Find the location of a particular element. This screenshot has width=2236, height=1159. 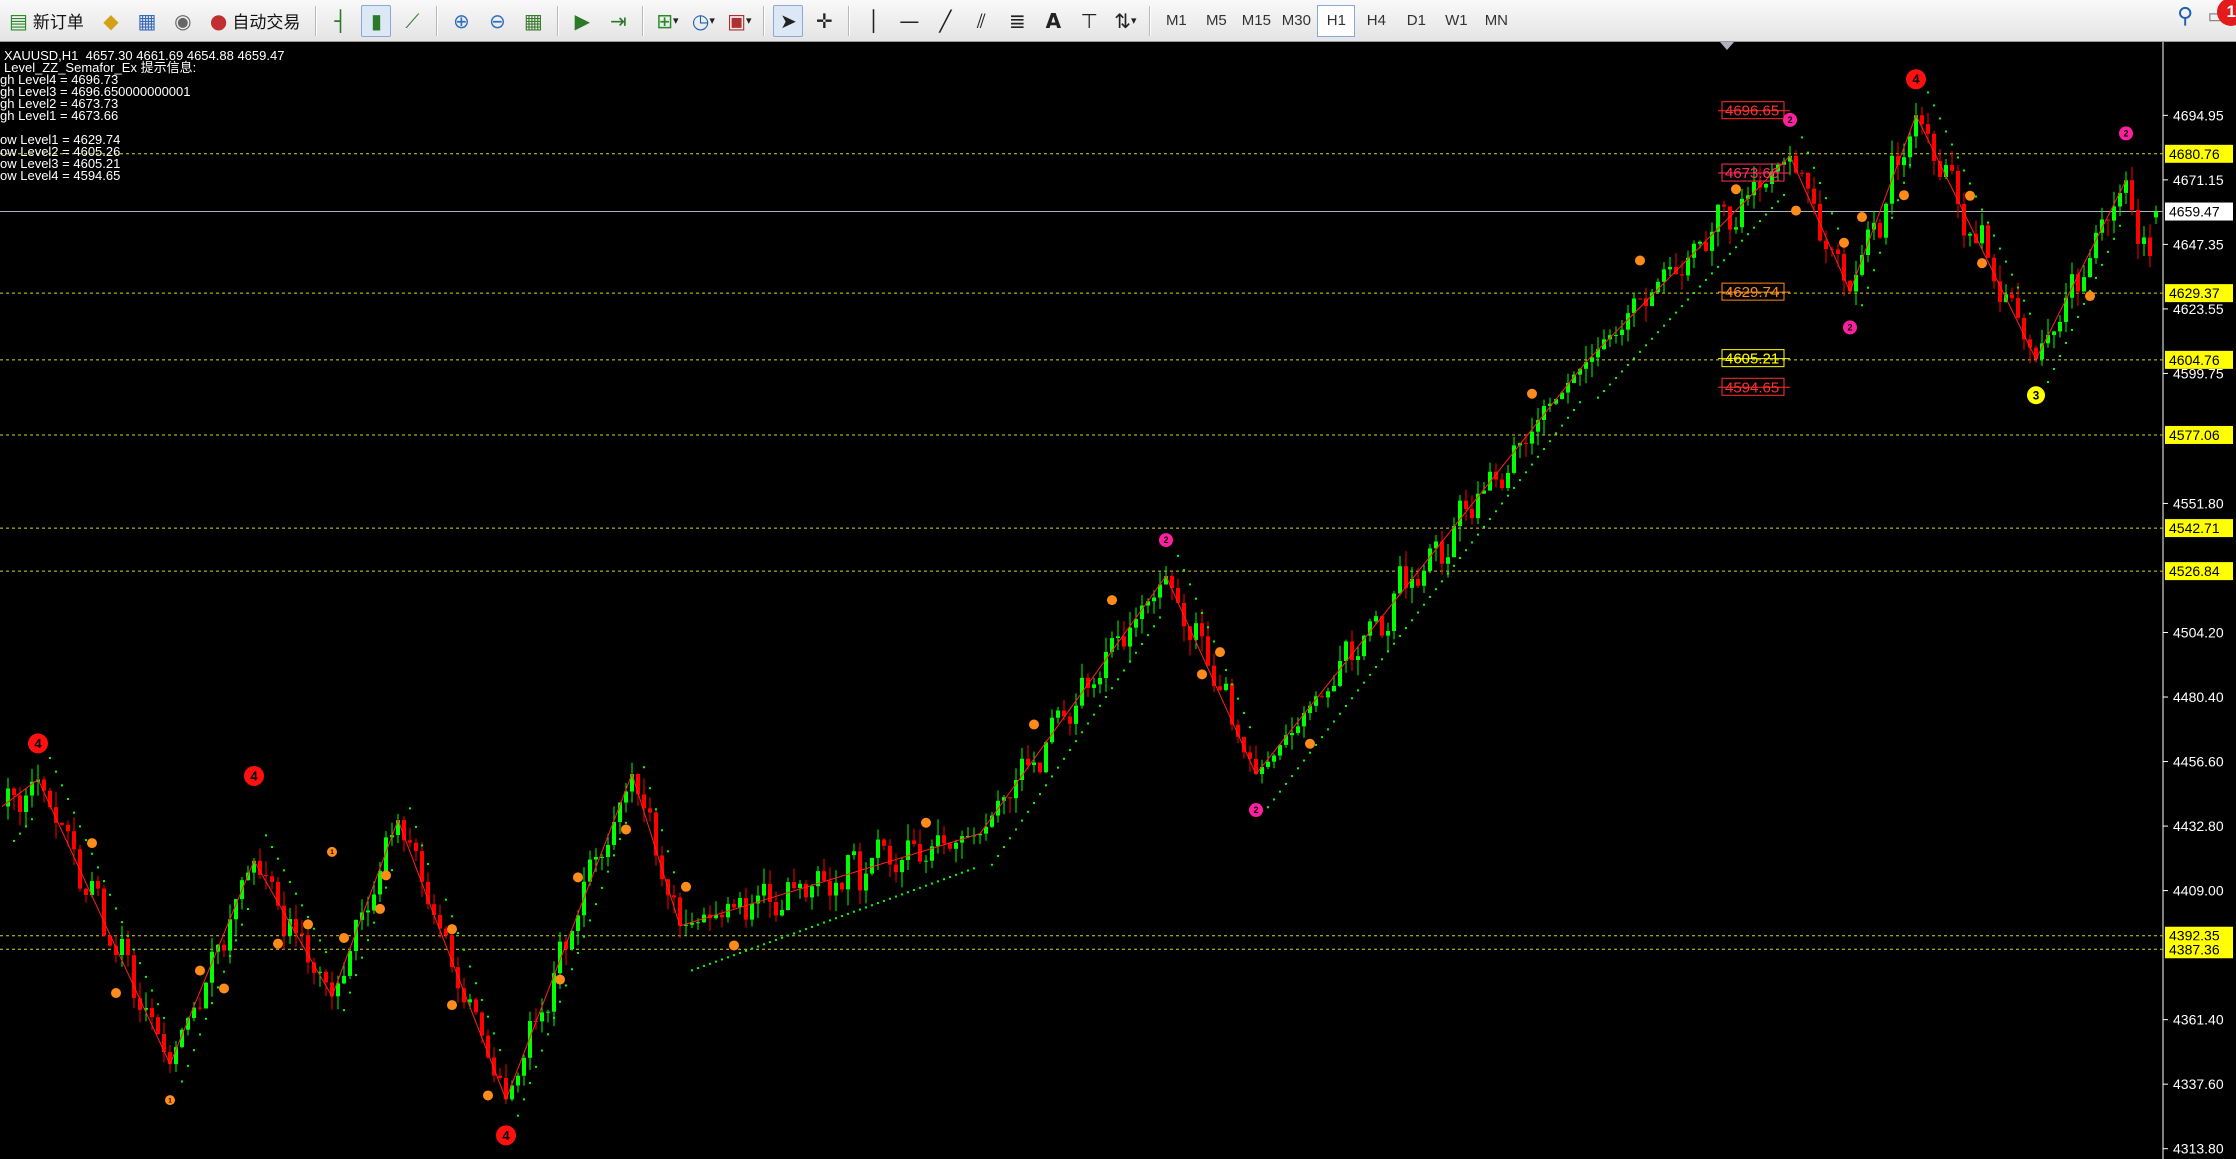

vertical-line-icon: │ is located at coordinates (873, 20).